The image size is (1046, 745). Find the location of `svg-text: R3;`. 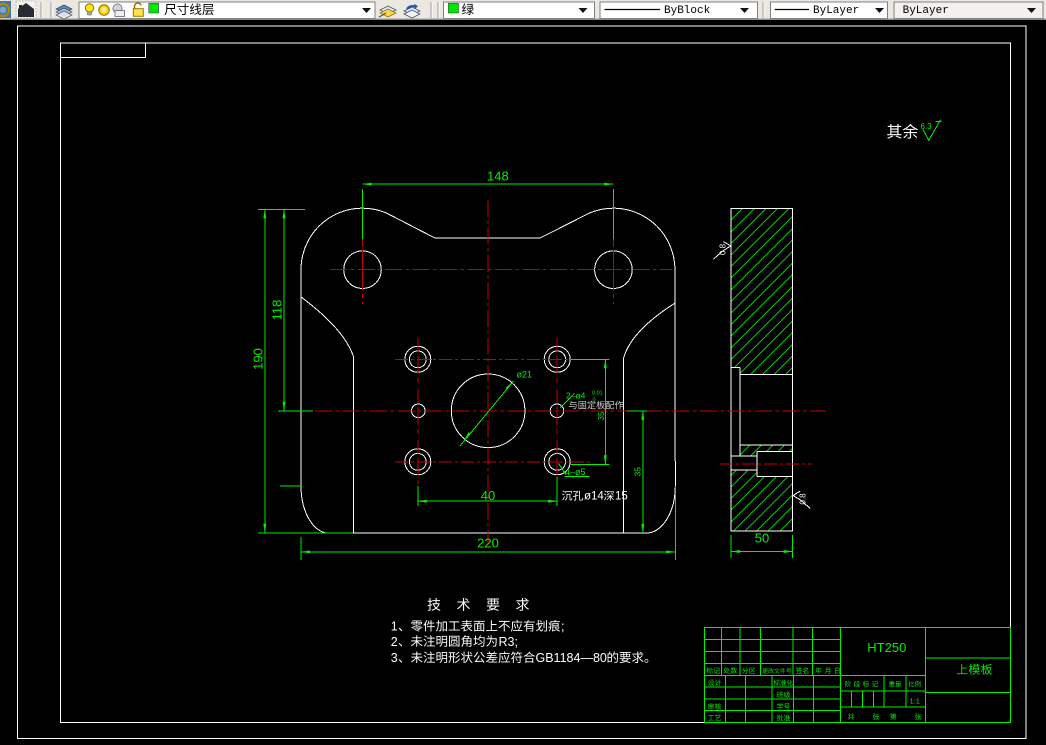

svg-text: R3; is located at coordinates (508, 642).